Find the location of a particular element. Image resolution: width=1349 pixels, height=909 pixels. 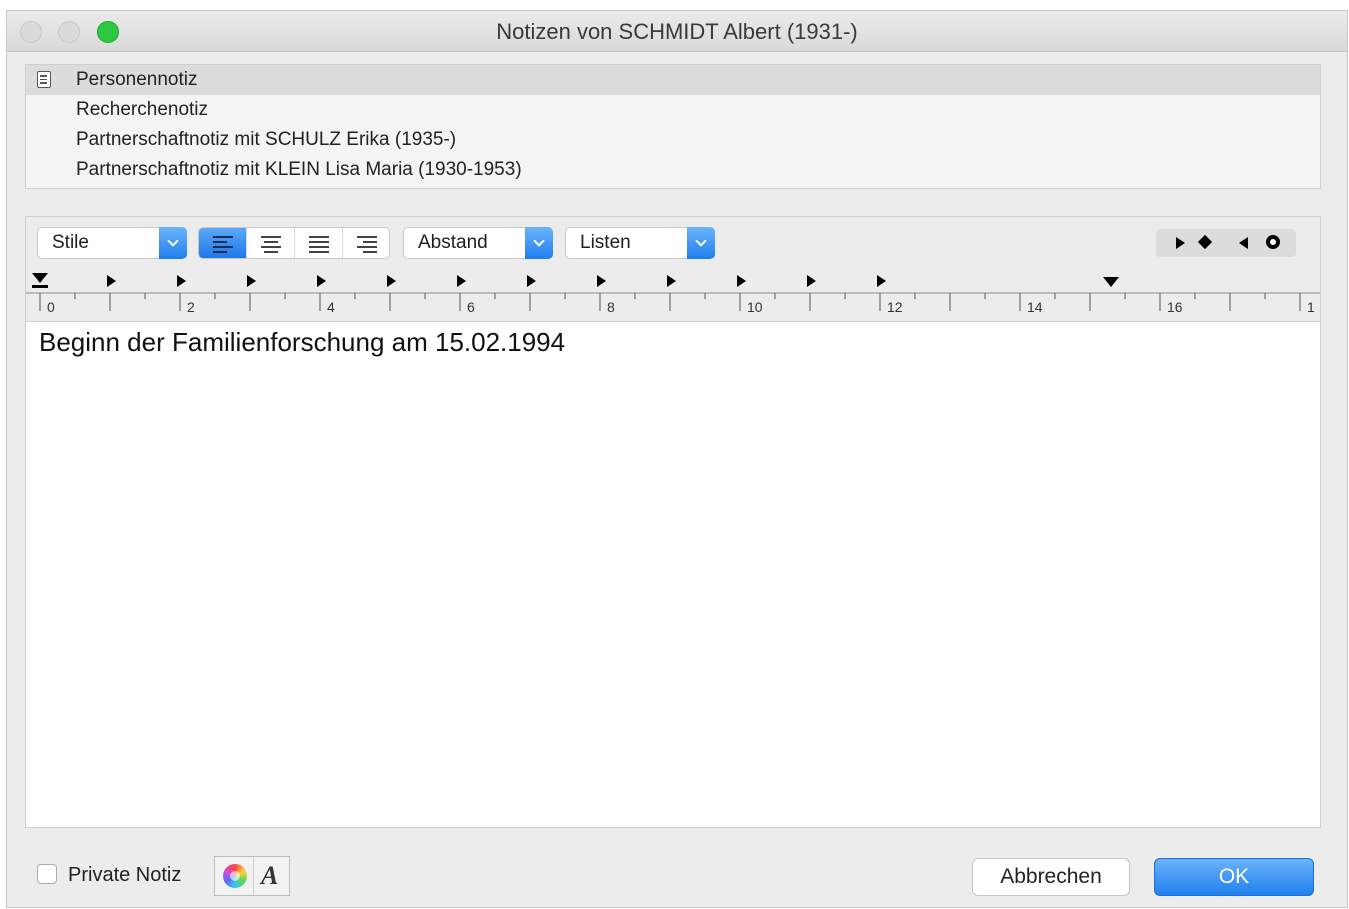

ruler-number: 12 is located at coordinates (895, 307).